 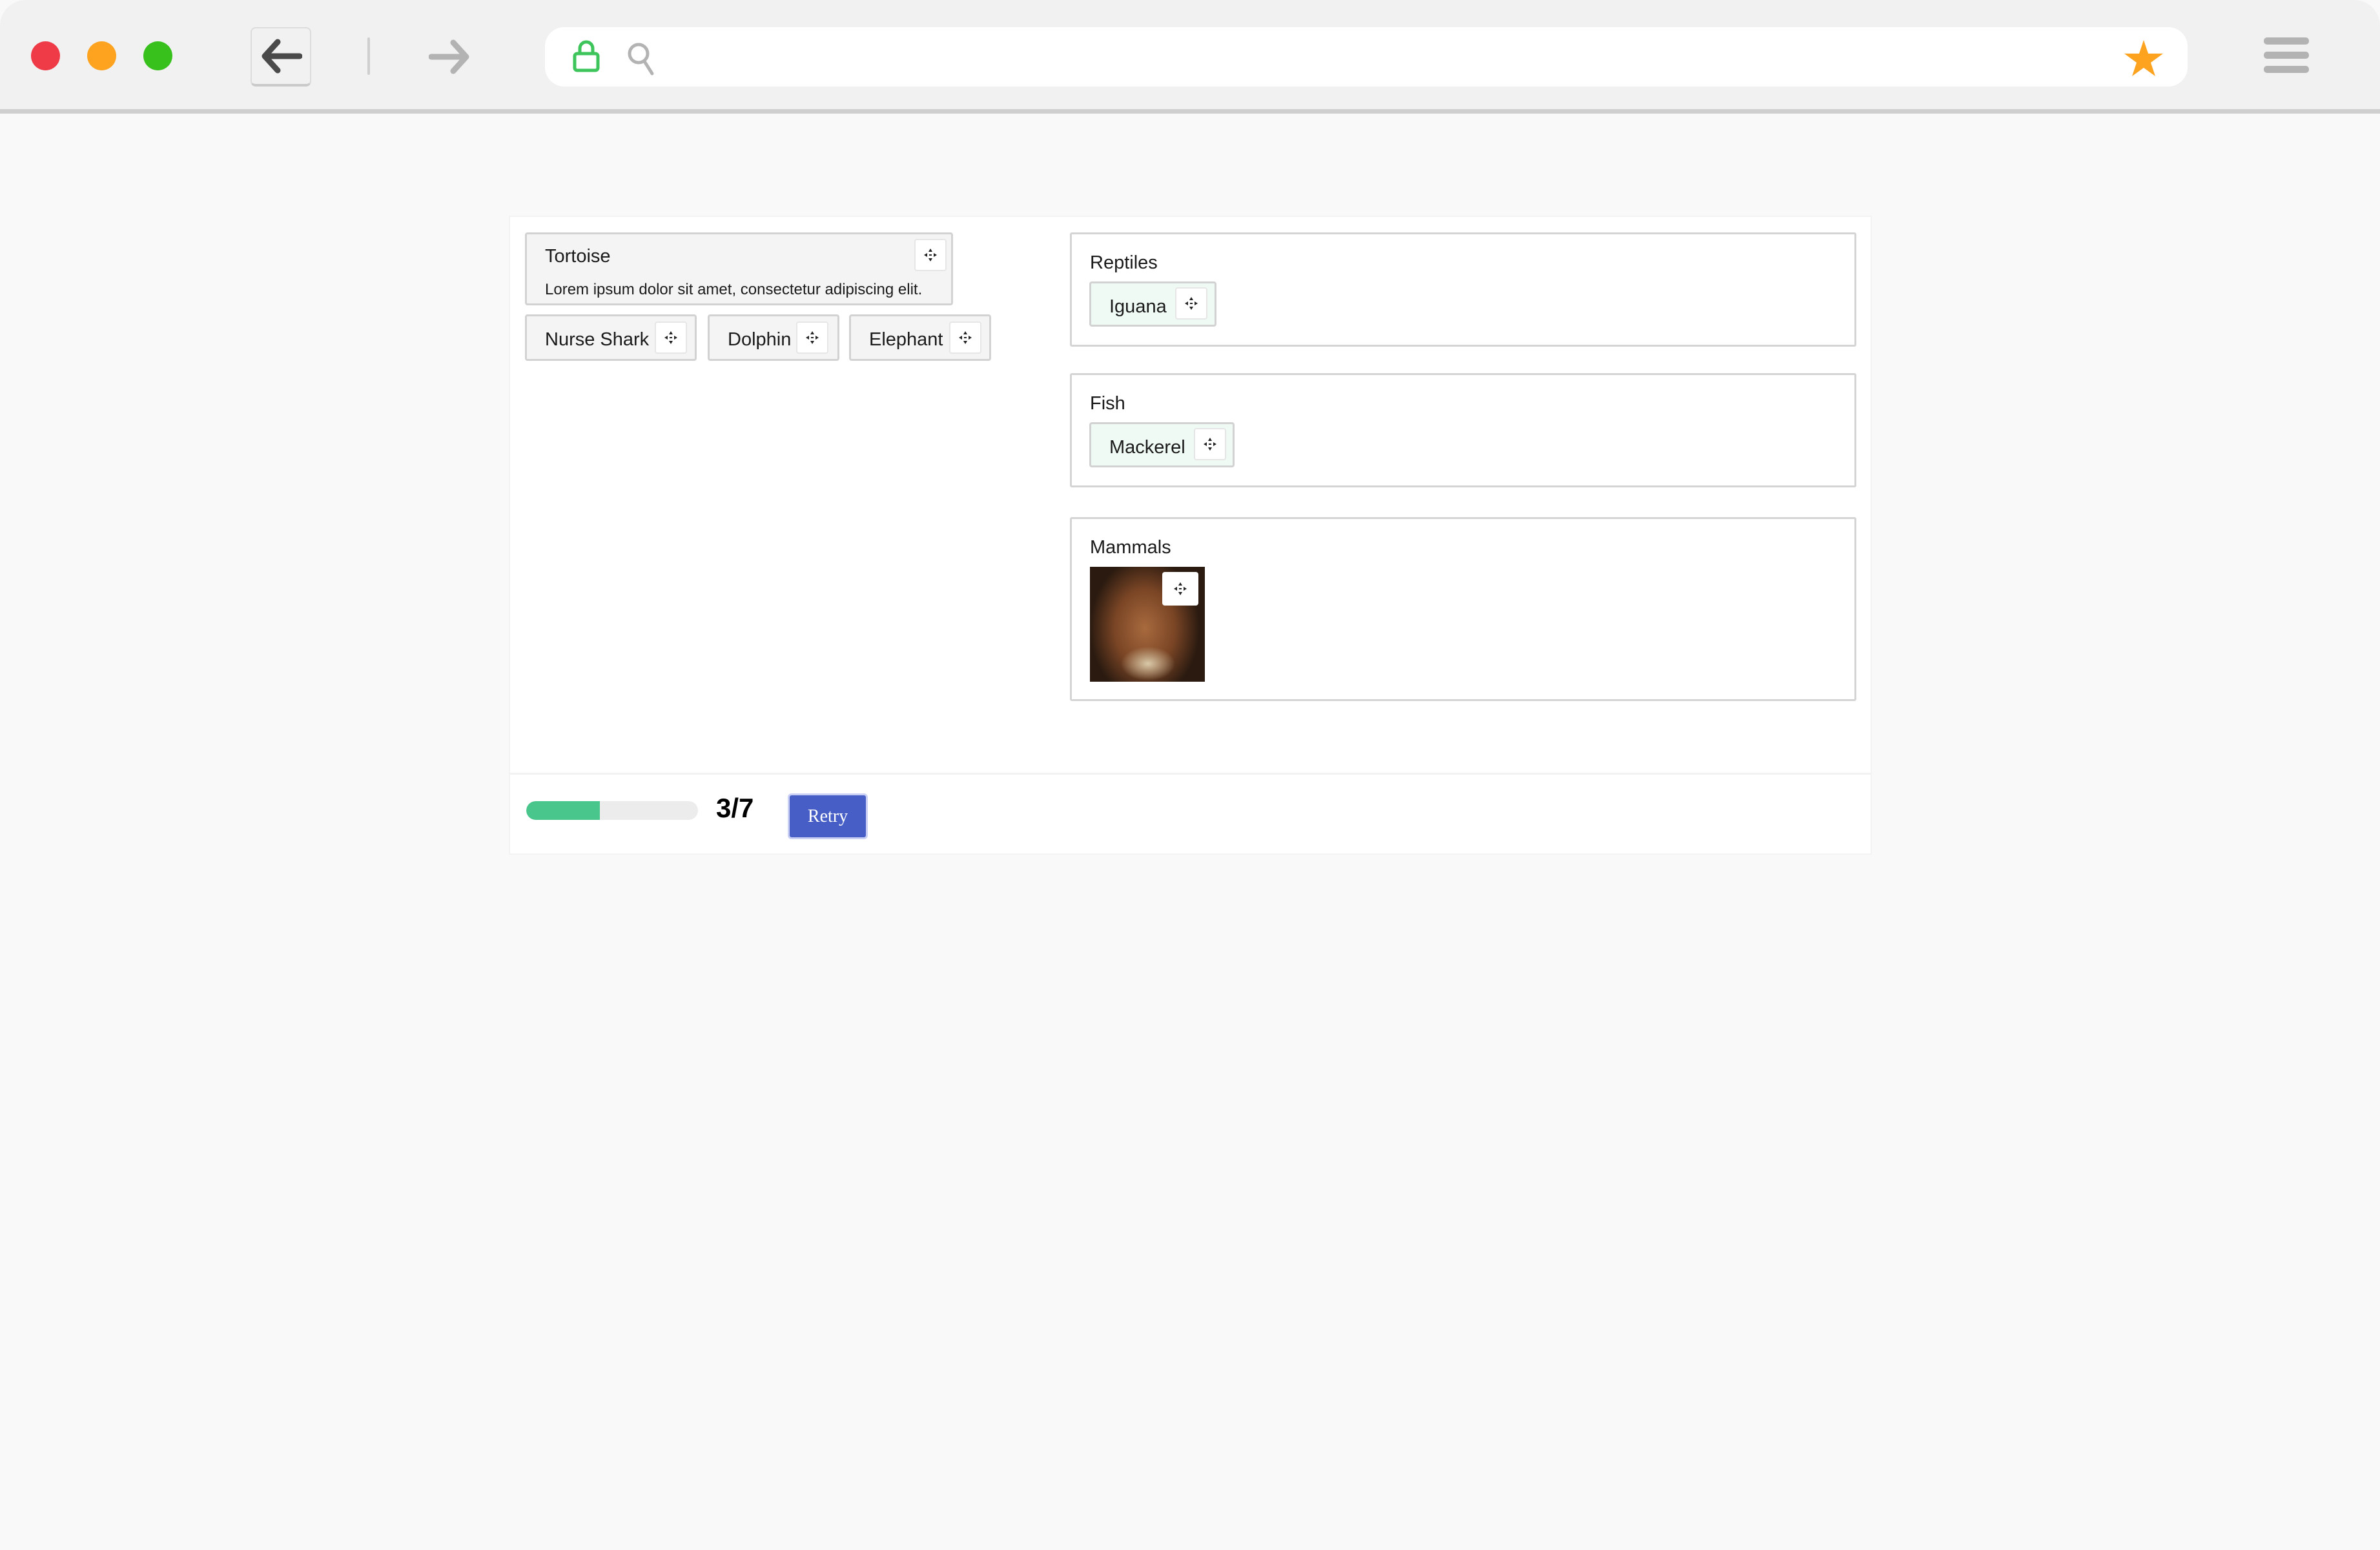 I want to click on browser-toolbar, so click(x=1190, y=57).